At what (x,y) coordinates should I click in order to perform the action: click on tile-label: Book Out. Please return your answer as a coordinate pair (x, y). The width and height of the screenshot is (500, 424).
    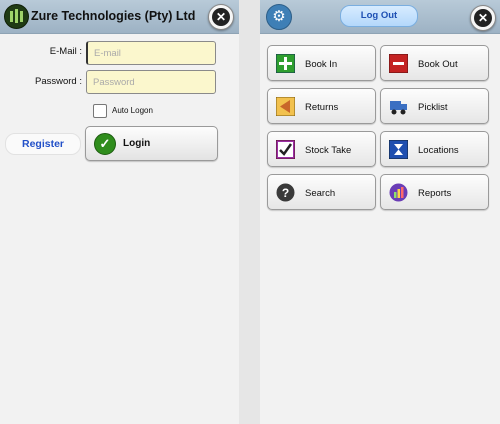
    Looking at the image, I should click on (438, 64).